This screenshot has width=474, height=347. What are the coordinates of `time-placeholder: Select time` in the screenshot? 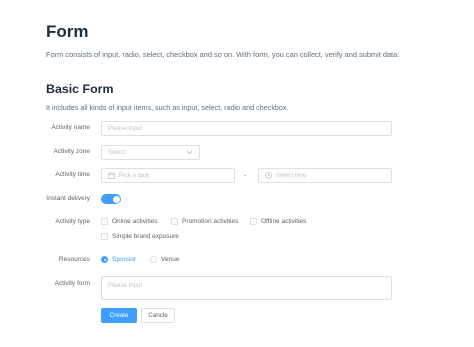 It's located at (291, 175).